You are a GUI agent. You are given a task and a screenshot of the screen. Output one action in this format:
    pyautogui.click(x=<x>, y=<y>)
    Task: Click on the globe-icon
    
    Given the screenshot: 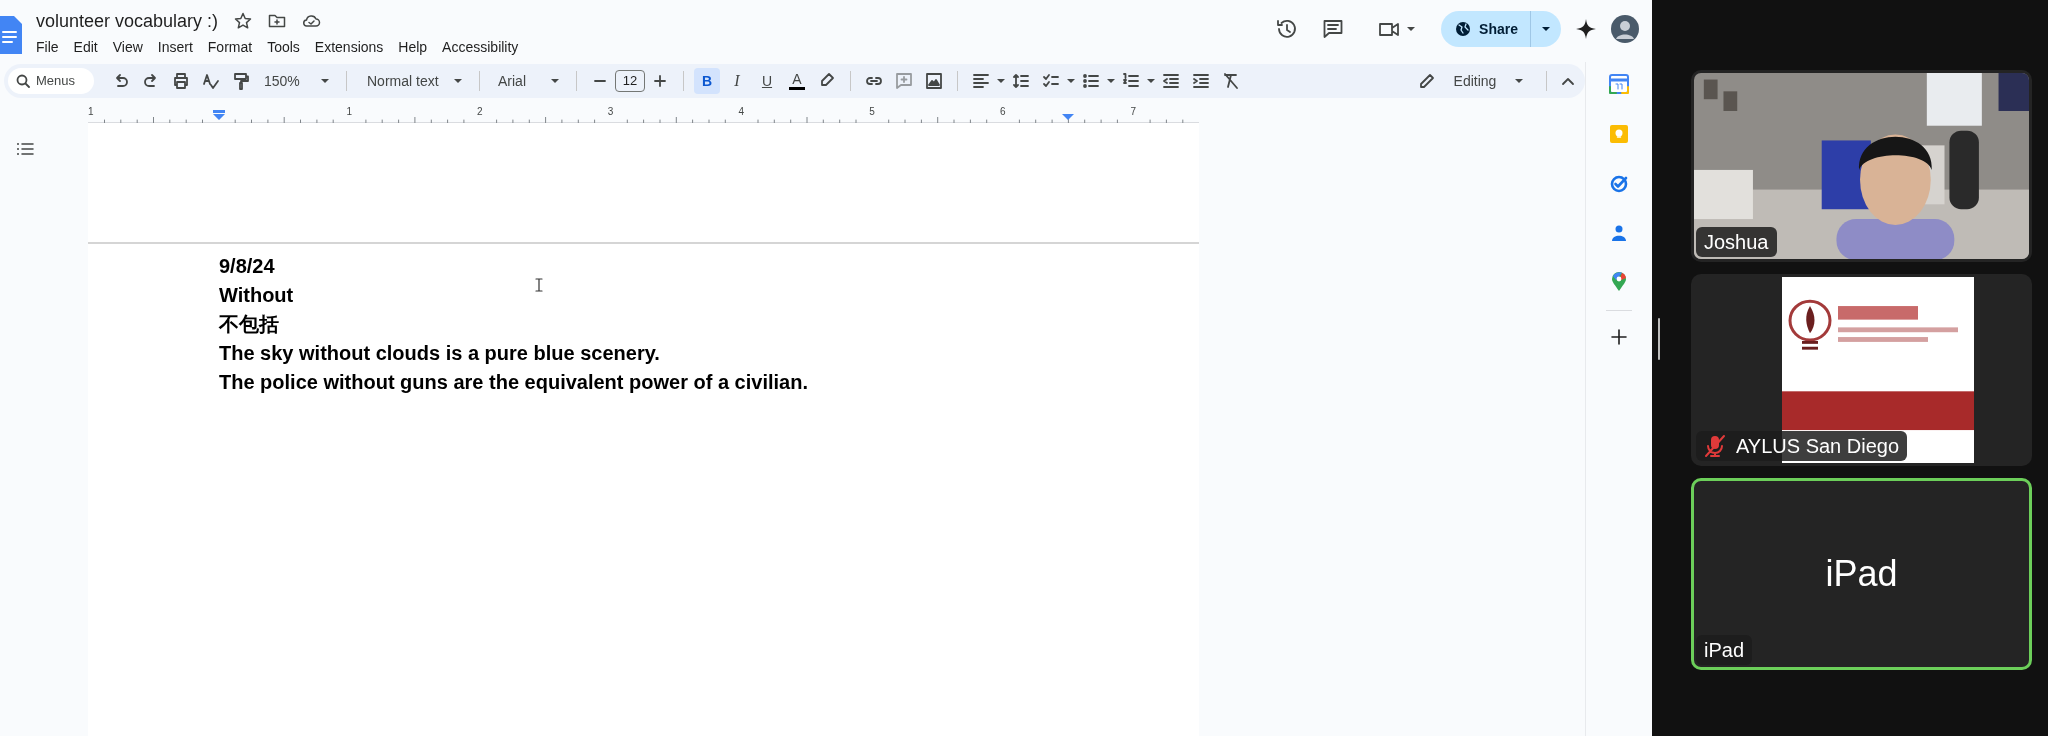 What is the action you would take?
    pyautogui.click(x=1463, y=29)
    